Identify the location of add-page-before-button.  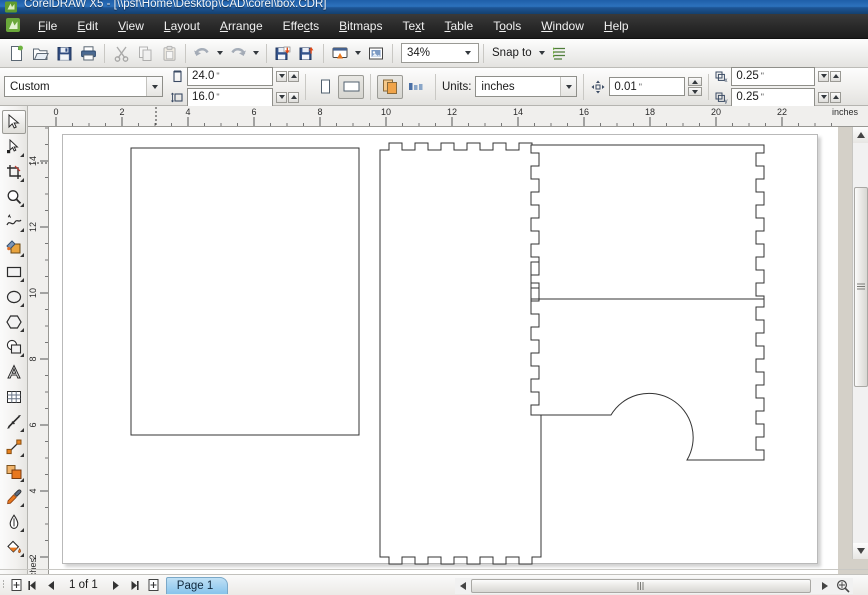
(16, 585).